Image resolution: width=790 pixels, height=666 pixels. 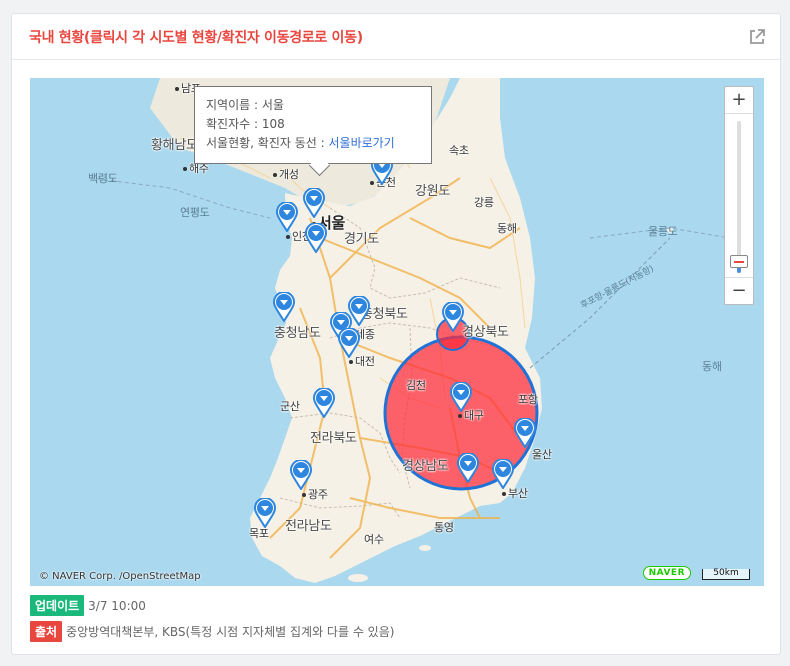 I want to click on label-jeonnam: 전라남도, so click(x=308, y=526).